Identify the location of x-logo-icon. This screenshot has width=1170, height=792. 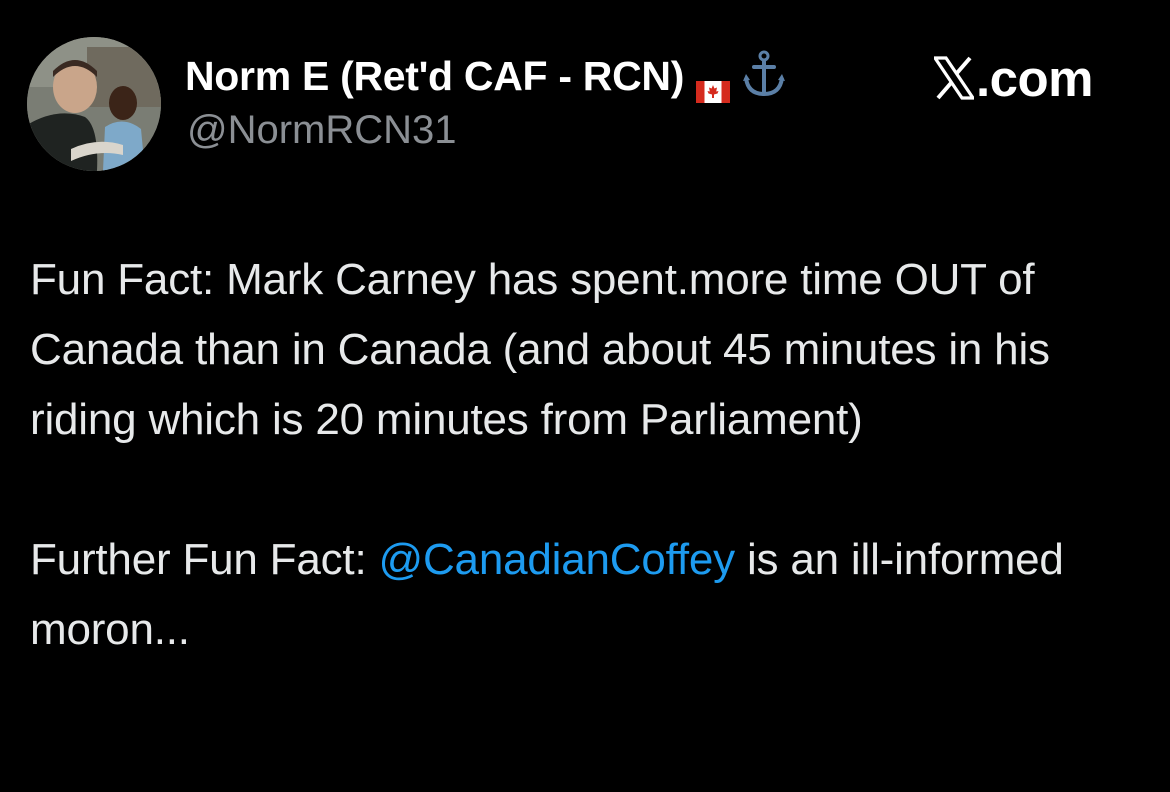
(954, 78).